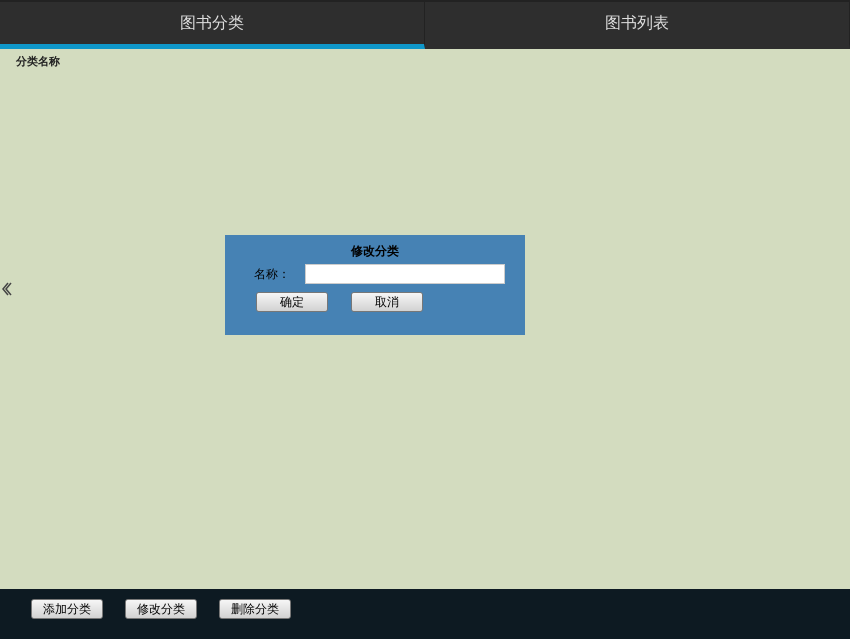 The height and width of the screenshot is (639, 850). What do you see at coordinates (637, 25) in the screenshot?
I see `tab: 图书列表` at bounding box center [637, 25].